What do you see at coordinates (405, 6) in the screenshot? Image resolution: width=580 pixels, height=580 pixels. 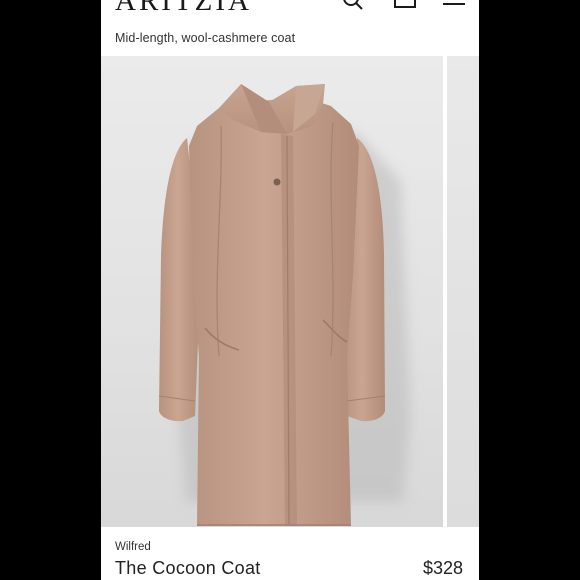 I see `shopping-bag-icon` at bounding box center [405, 6].